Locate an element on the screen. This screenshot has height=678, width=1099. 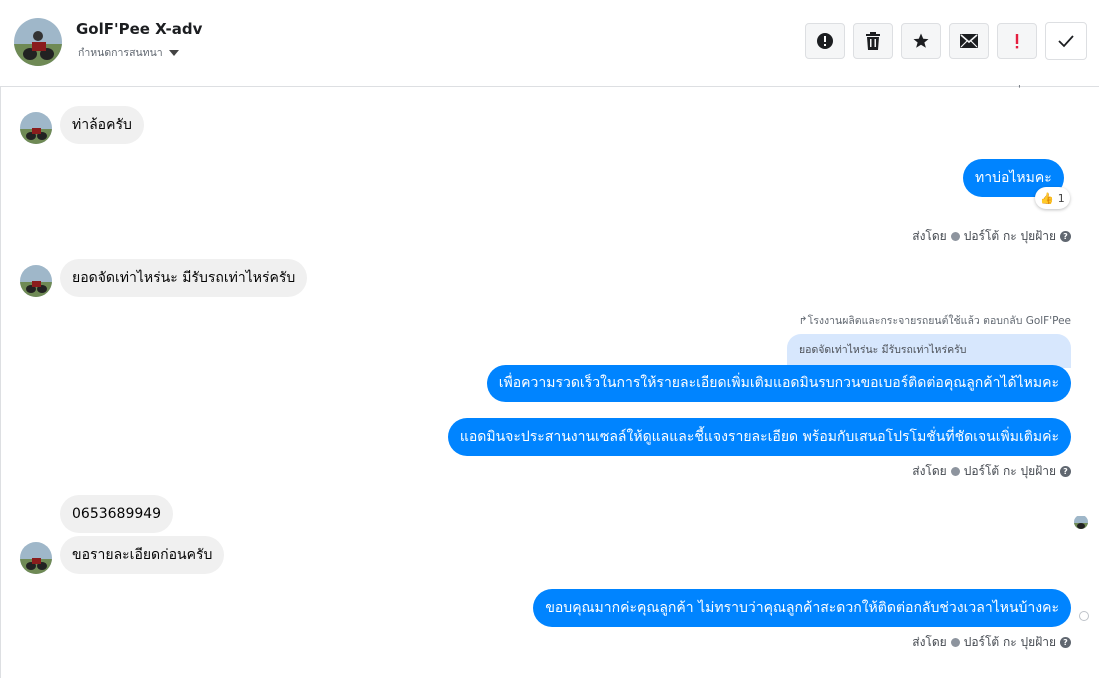
contact-name: GolF'Pee X-adv is located at coordinates (139, 29).